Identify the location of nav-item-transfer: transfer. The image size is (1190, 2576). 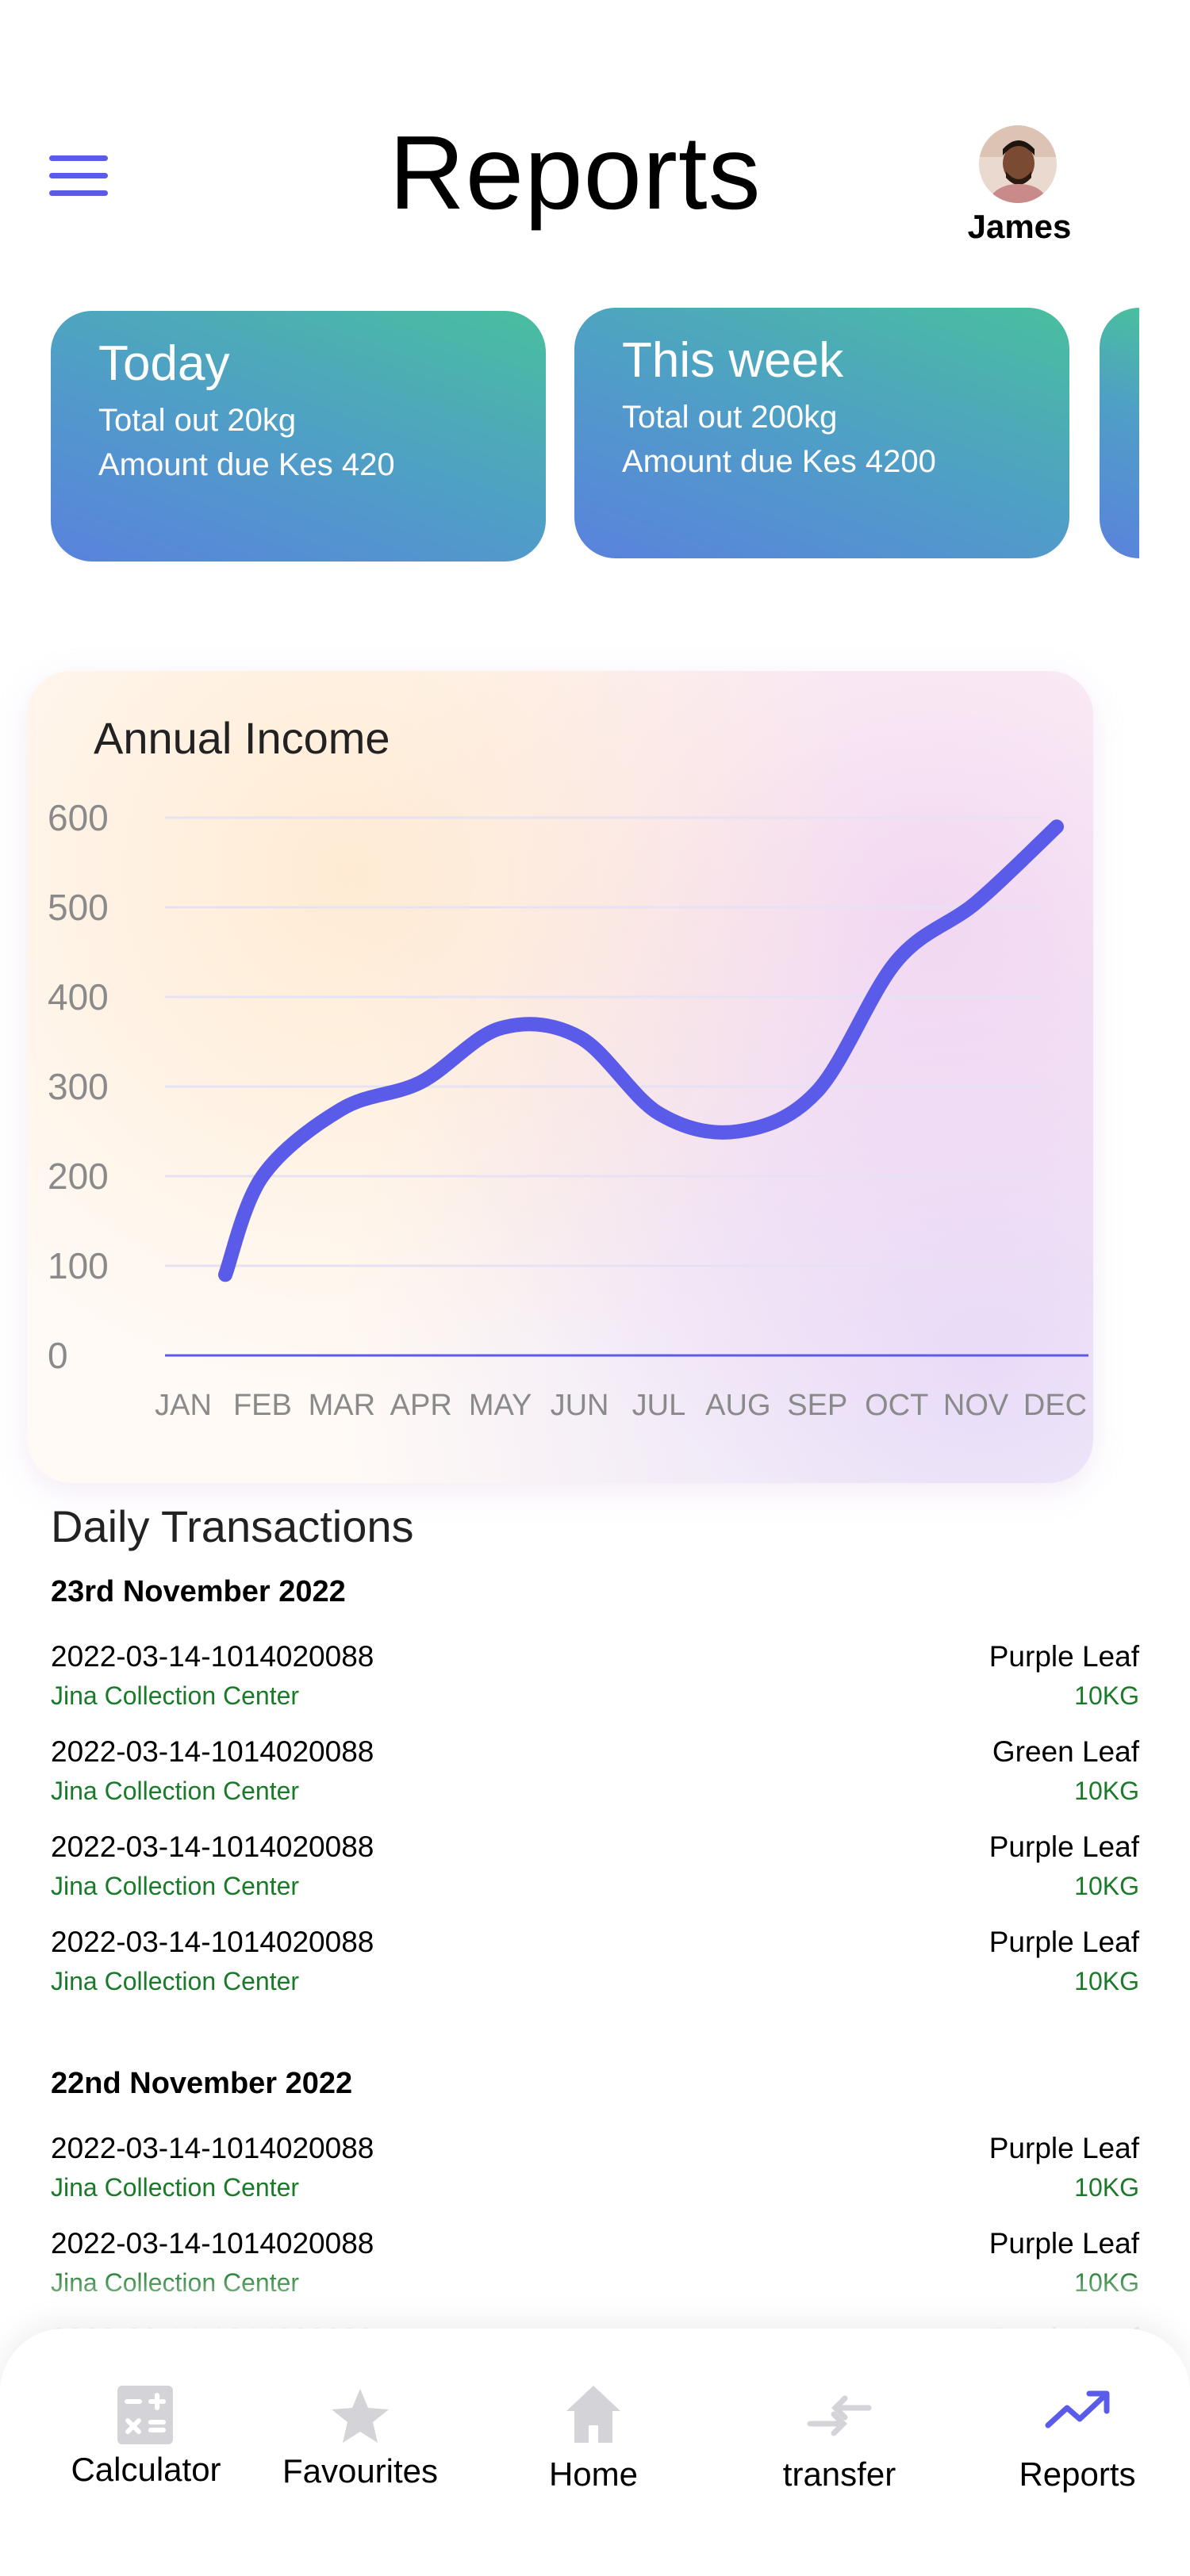
(839, 2435).